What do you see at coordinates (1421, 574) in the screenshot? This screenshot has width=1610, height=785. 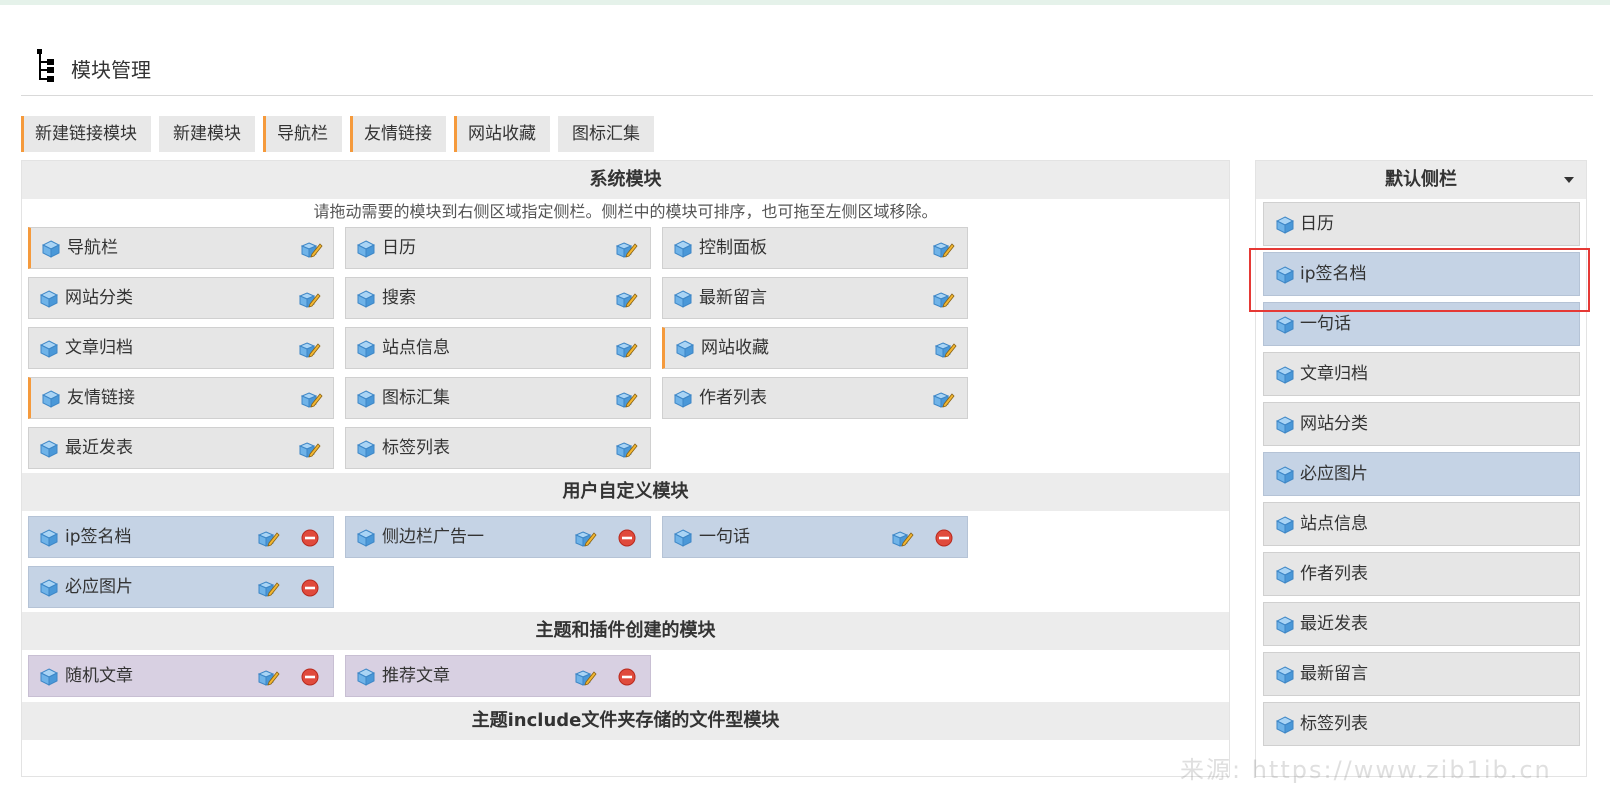 I see `sidebar-module-item: 作者列表` at bounding box center [1421, 574].